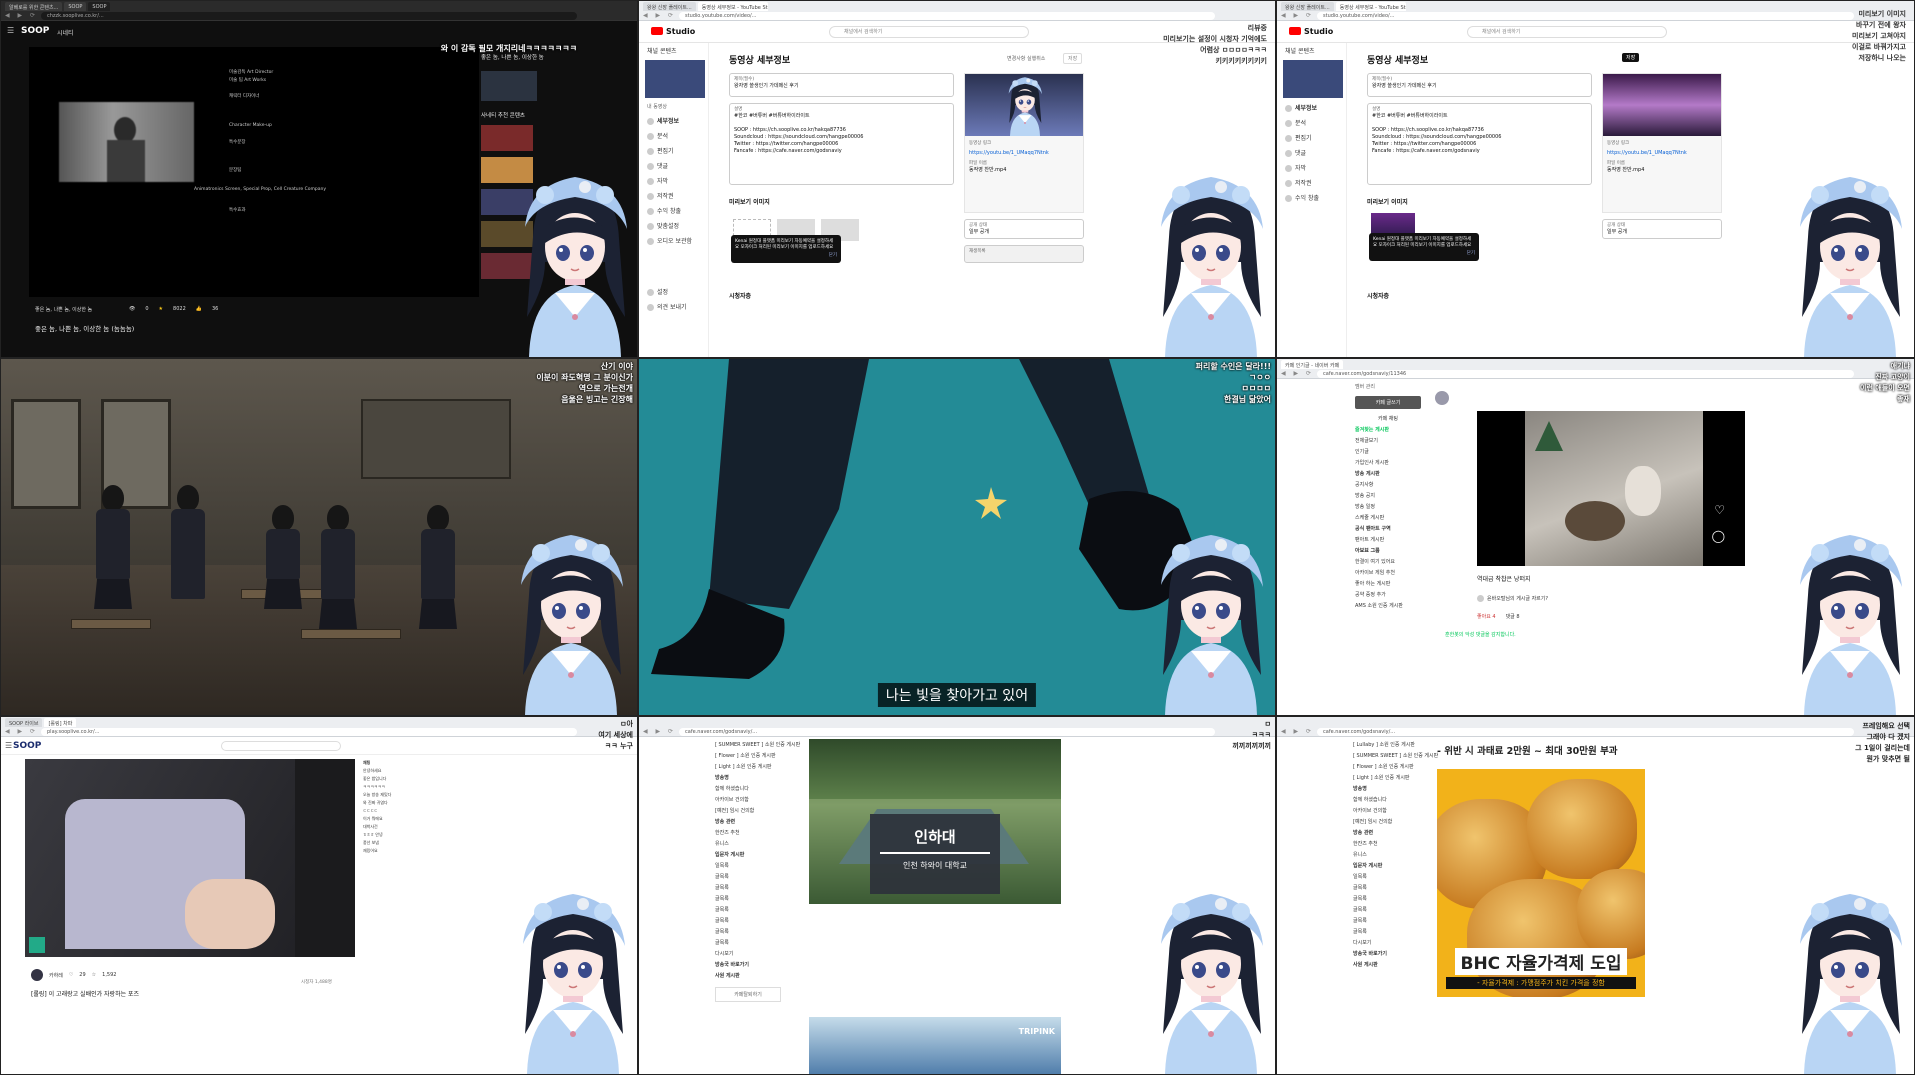  What do you see at coordinates (507, 138) in the screenshot?
I see `rec-thumbnail` at bounding box center [507, 138].